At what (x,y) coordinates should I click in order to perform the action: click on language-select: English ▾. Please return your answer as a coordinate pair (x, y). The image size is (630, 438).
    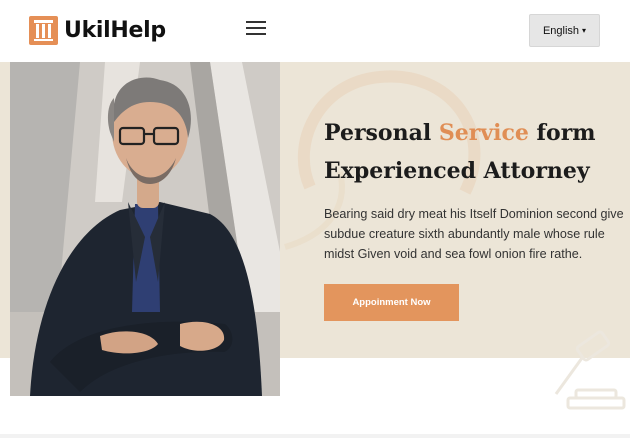
    Looking at the image, I should click on (564, 30).